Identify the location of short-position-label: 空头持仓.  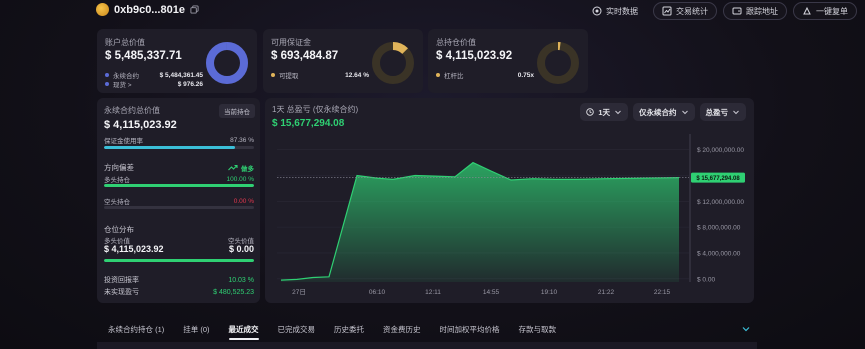
(117, 202).